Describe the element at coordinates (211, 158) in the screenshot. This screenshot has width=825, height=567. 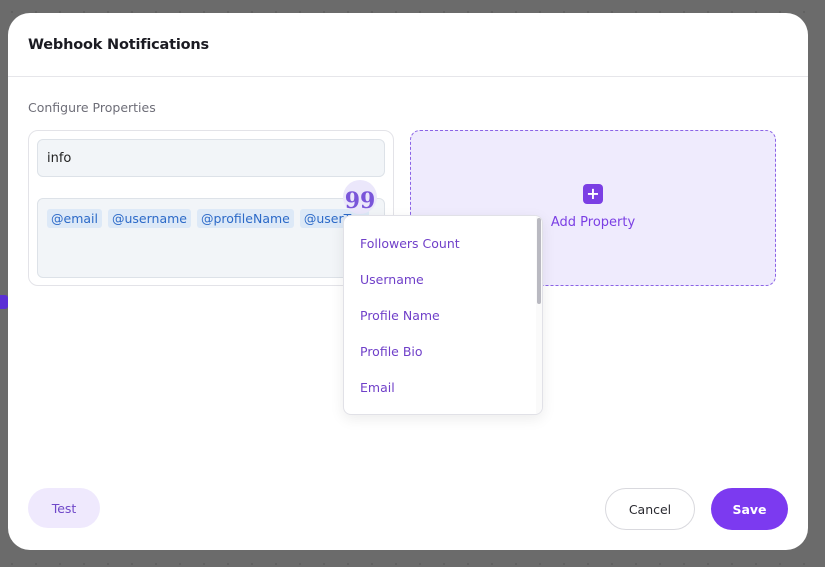
I see `property-name-input` at that location.